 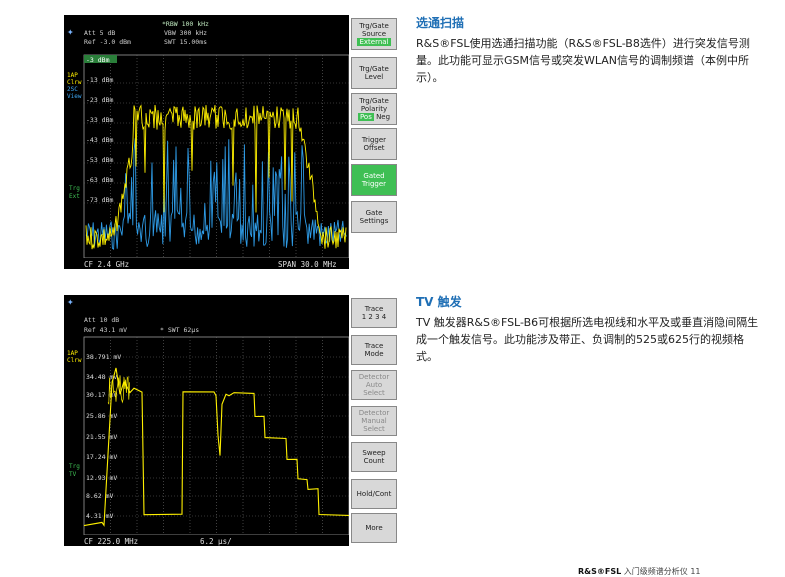 What do you see at coordinates (374, 461) in the screenshot?
I see `softkey-label: Count` at bounding box center [374, 461].